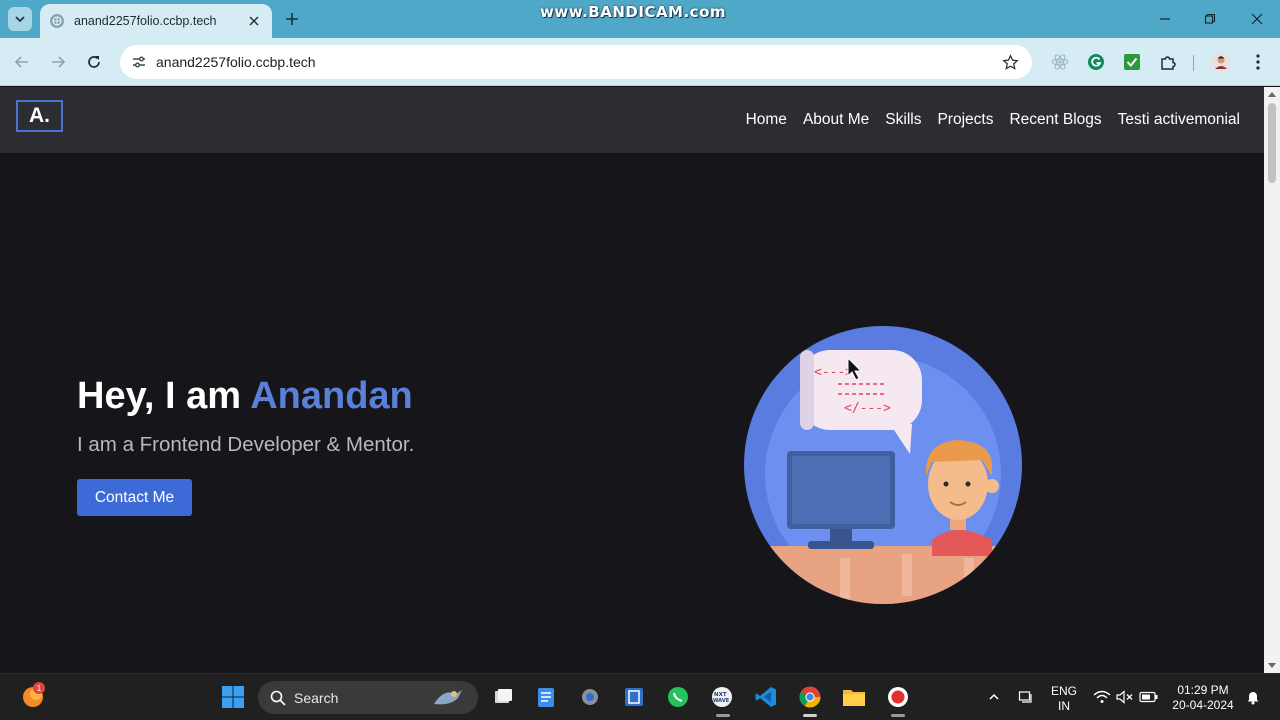 This screenshot has width=1280, height=720. What do you see at coordinates (1168, 62) in the screenshot?
I see `extensions-puzzle-icon` at bounding box center [1168, 62].